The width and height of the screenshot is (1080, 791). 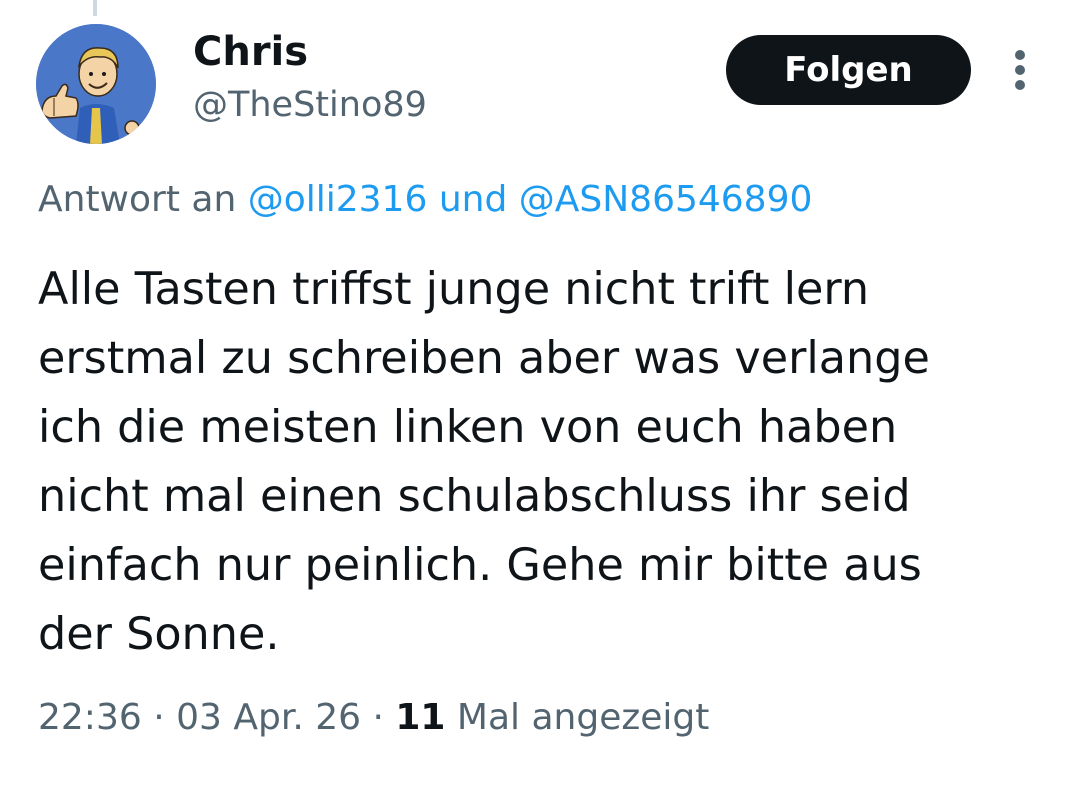 What do you see at coordinates (473, 199) in the screenshot?
I see `reply-joiner: und` at bounding box center [473, 199].